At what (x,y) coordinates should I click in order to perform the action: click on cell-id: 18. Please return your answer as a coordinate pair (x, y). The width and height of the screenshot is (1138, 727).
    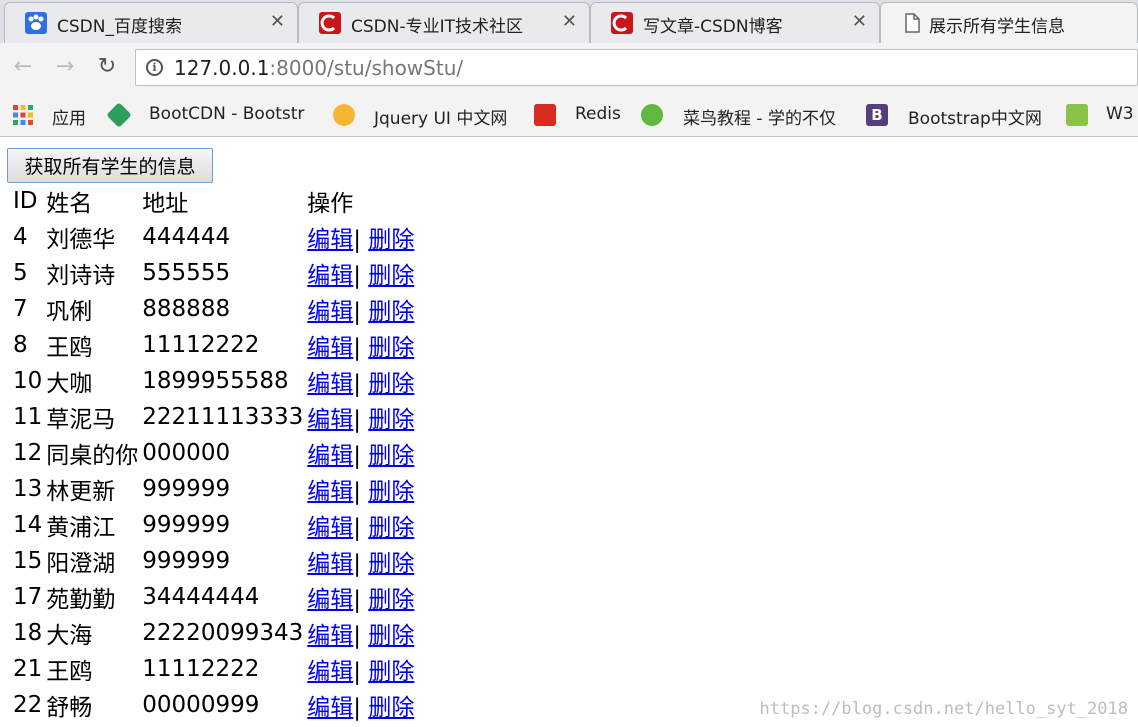
    Looking at the image, I should click on (28, 633).